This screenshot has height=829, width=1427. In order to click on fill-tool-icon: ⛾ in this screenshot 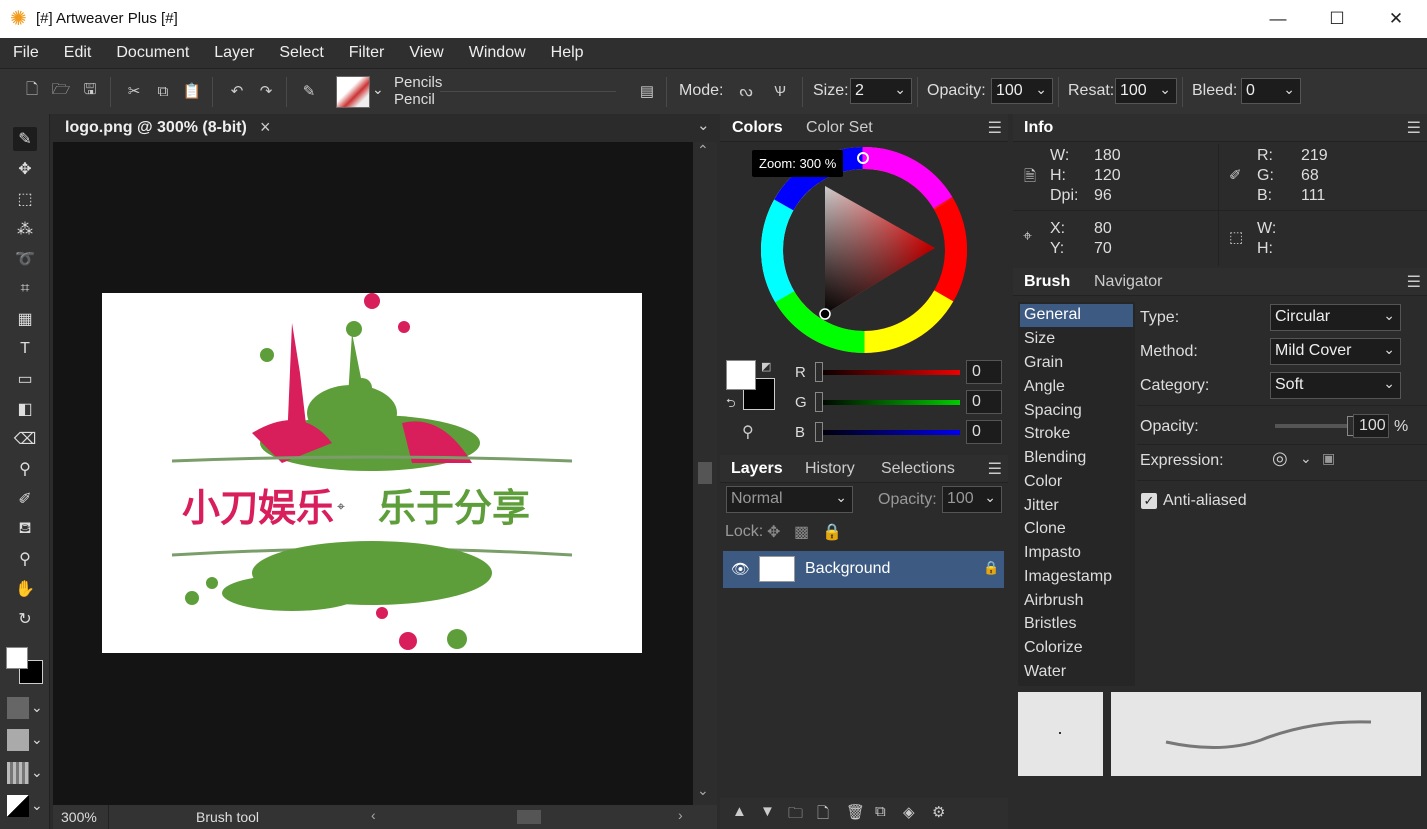, I will do `click(25, 529)`.